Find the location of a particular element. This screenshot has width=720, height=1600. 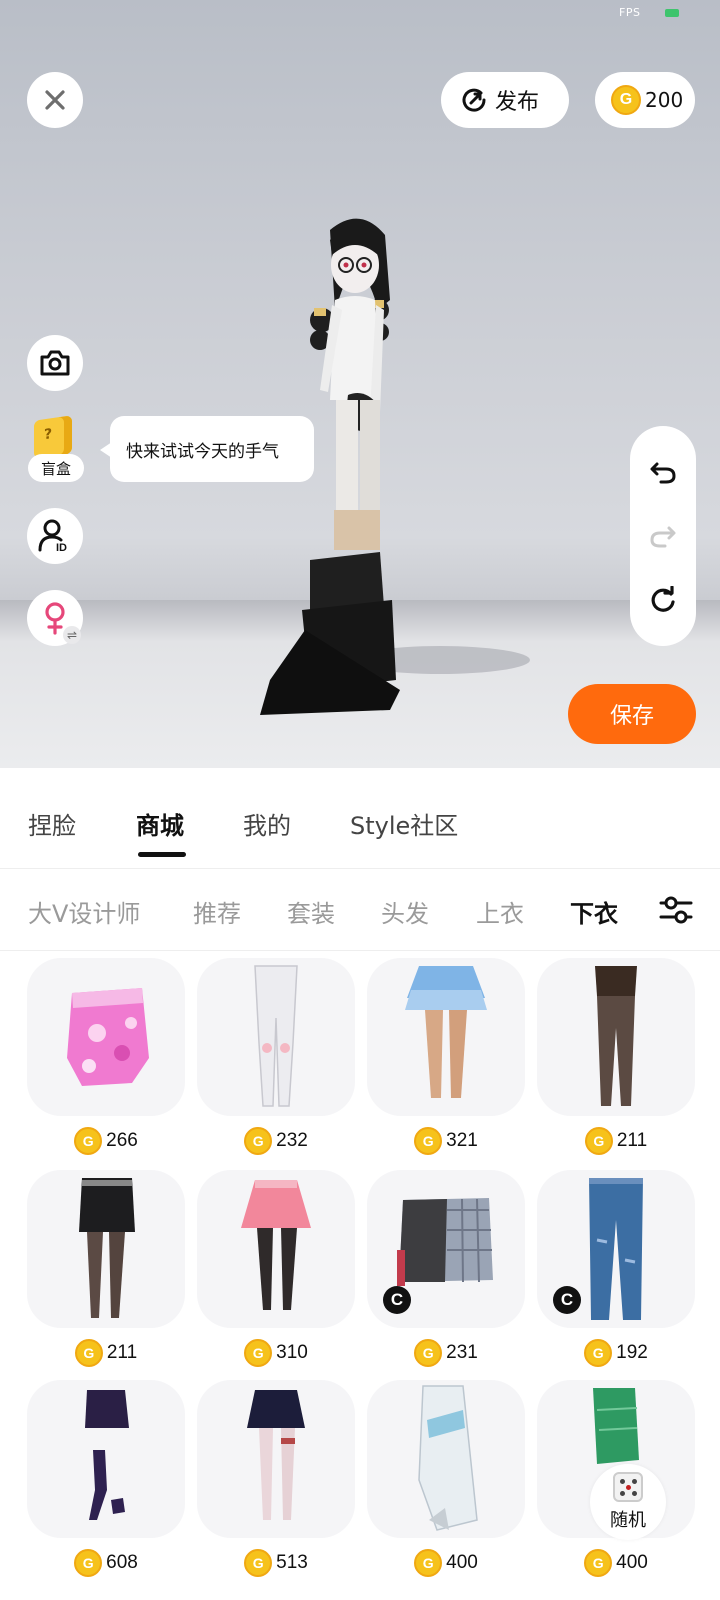

item-card: 513 is located at coordinates (276, 1480).